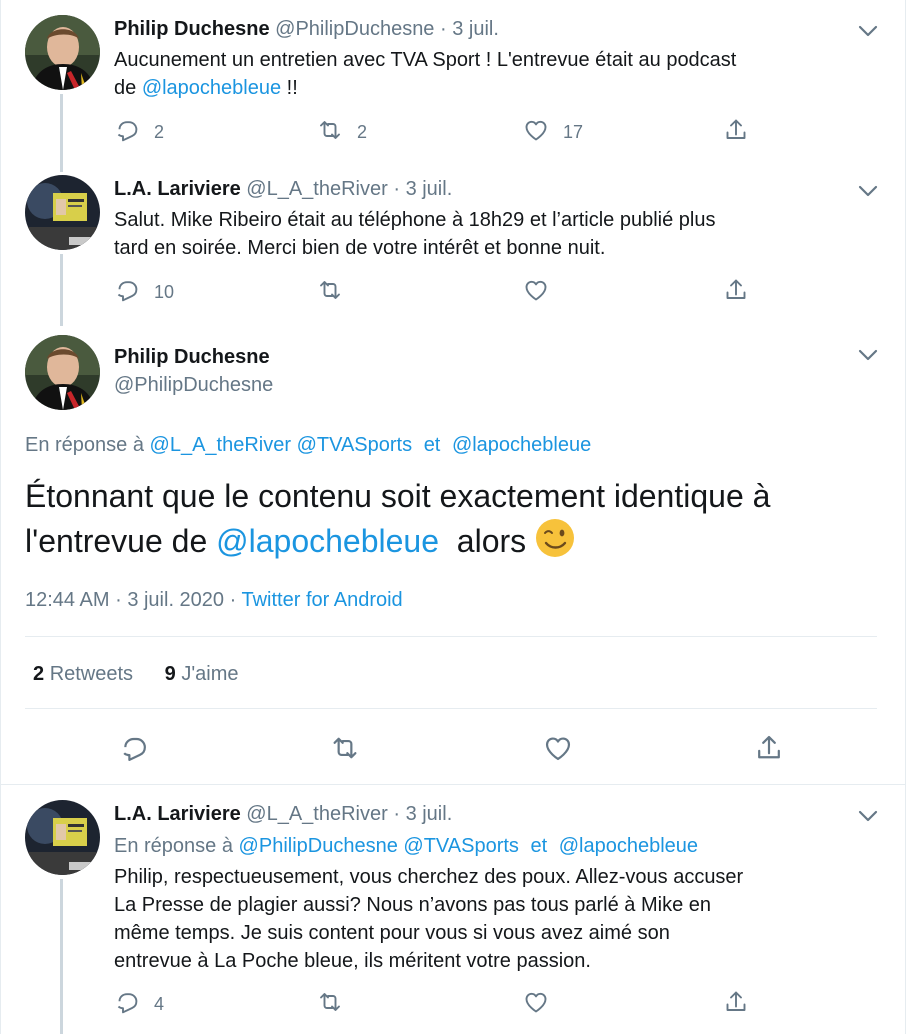 This screenshot has height=1034, width=906. What do you see at coordinates (553, 132) in the screenshot?
I see `like-button: 17` at bounding box center [553, 132].